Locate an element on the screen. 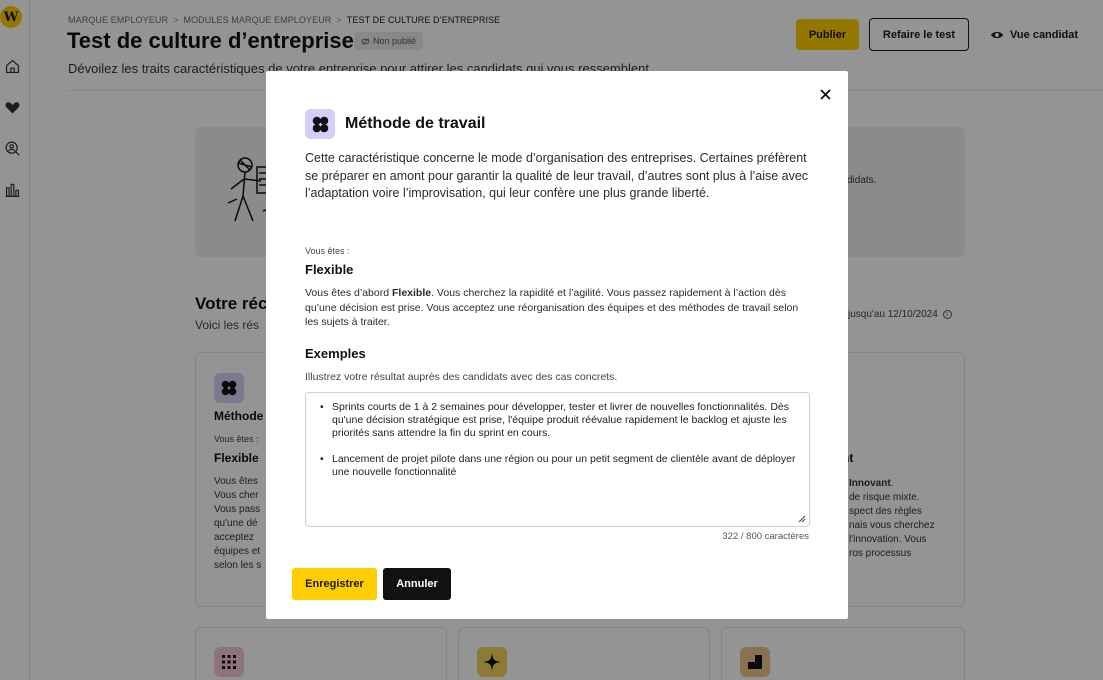 The width and height of the screenshot is (1103, 680). close-button is located at coordinates (825, 94).